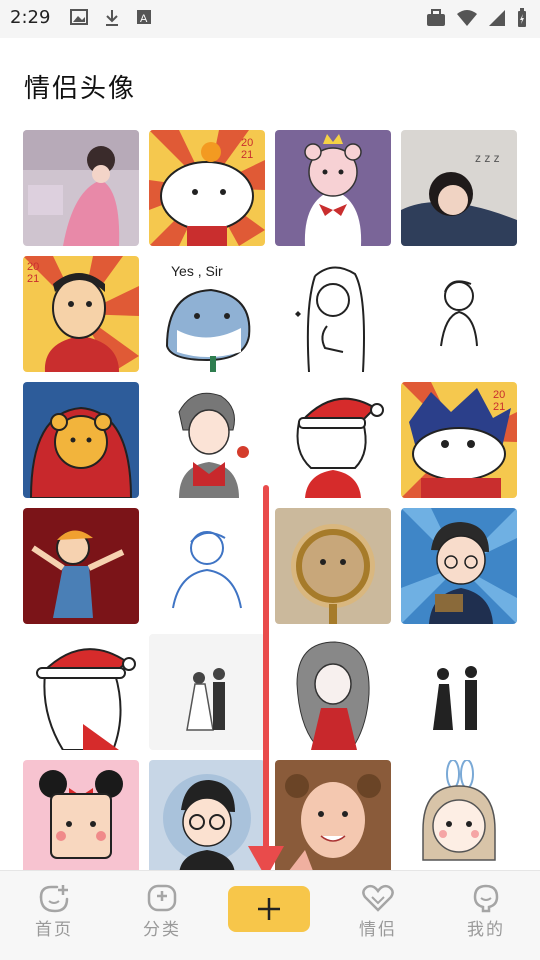  I want to click on profile-icon, so click(486, 898).